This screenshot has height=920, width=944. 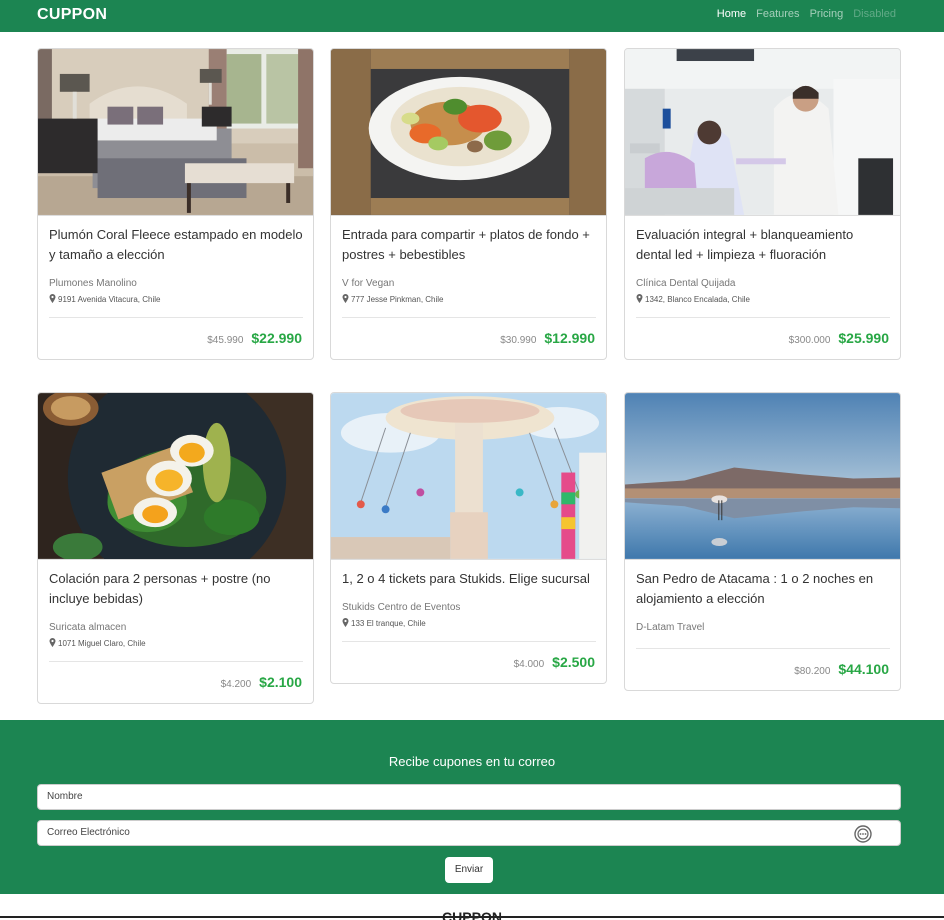 What do you see at coordinates (874, 14) in the screenshot?
I see `nav-link-disabled: Disabled` at bounding box center [874, 14].